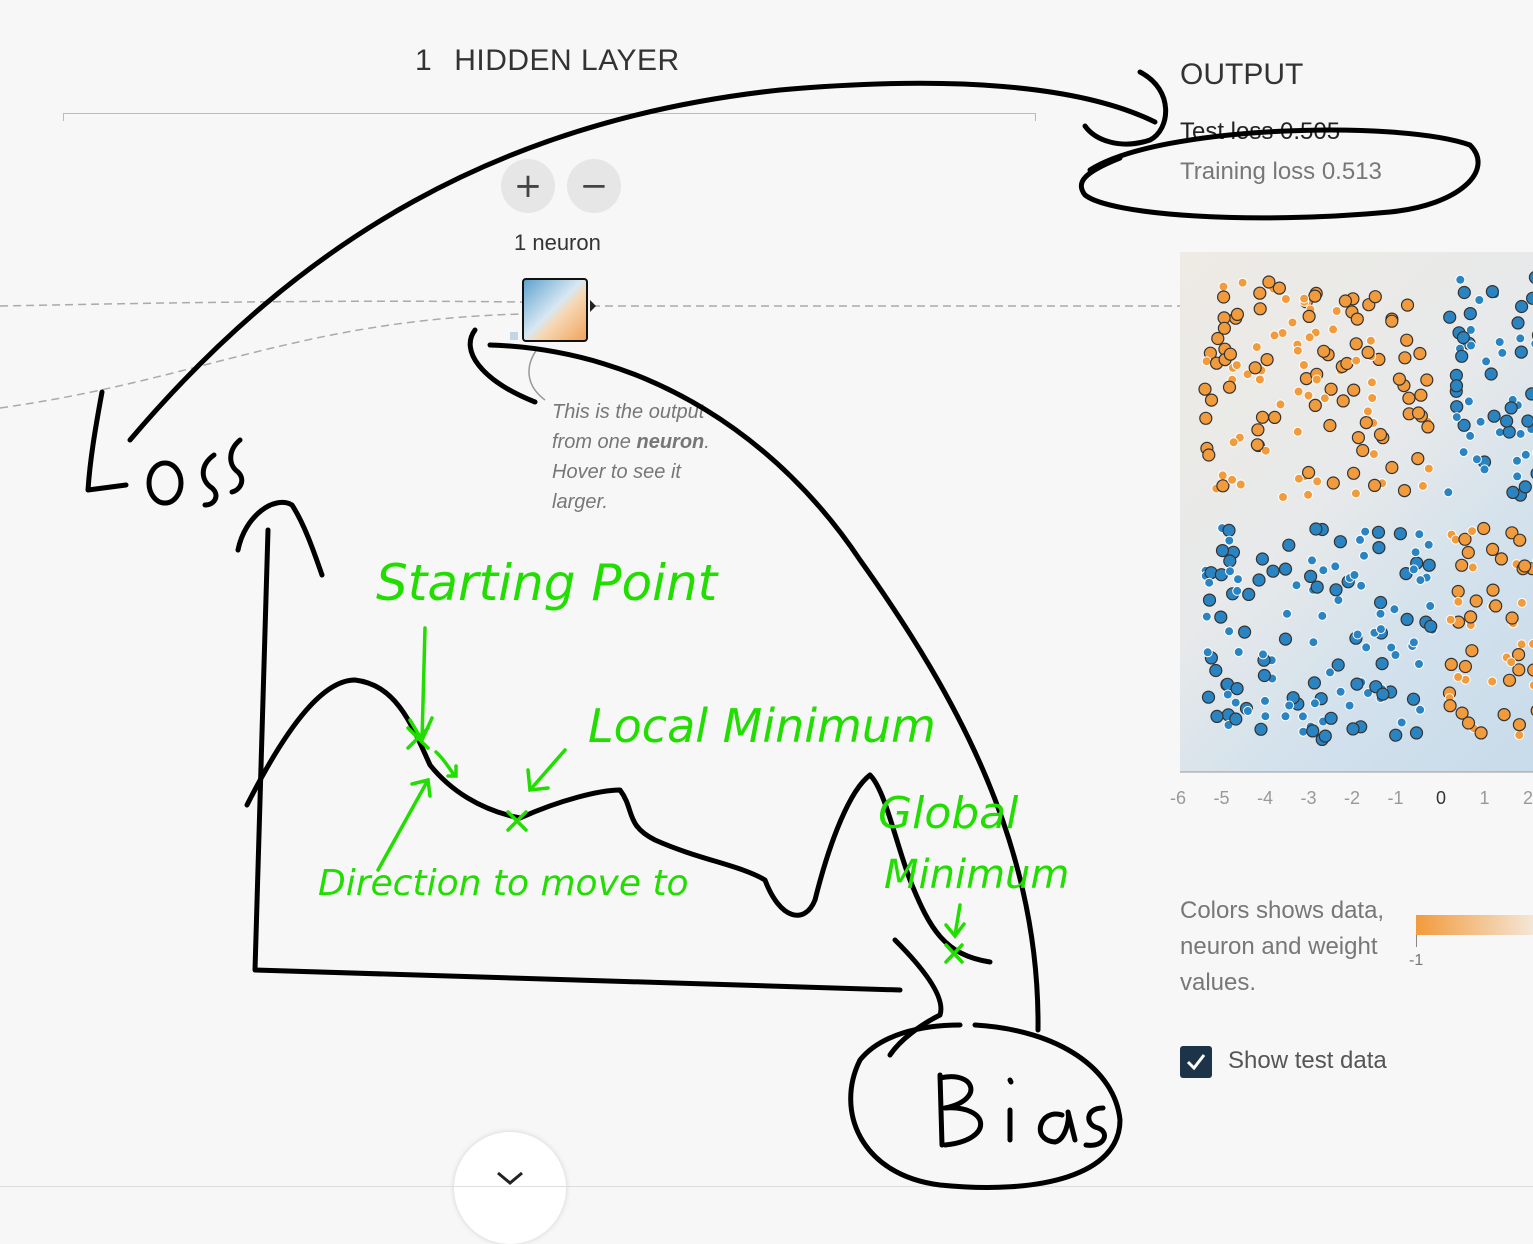 This screenshot has width=1533, height=1244. I want to click on axis-tick-label: -3, so click(1309, 798).